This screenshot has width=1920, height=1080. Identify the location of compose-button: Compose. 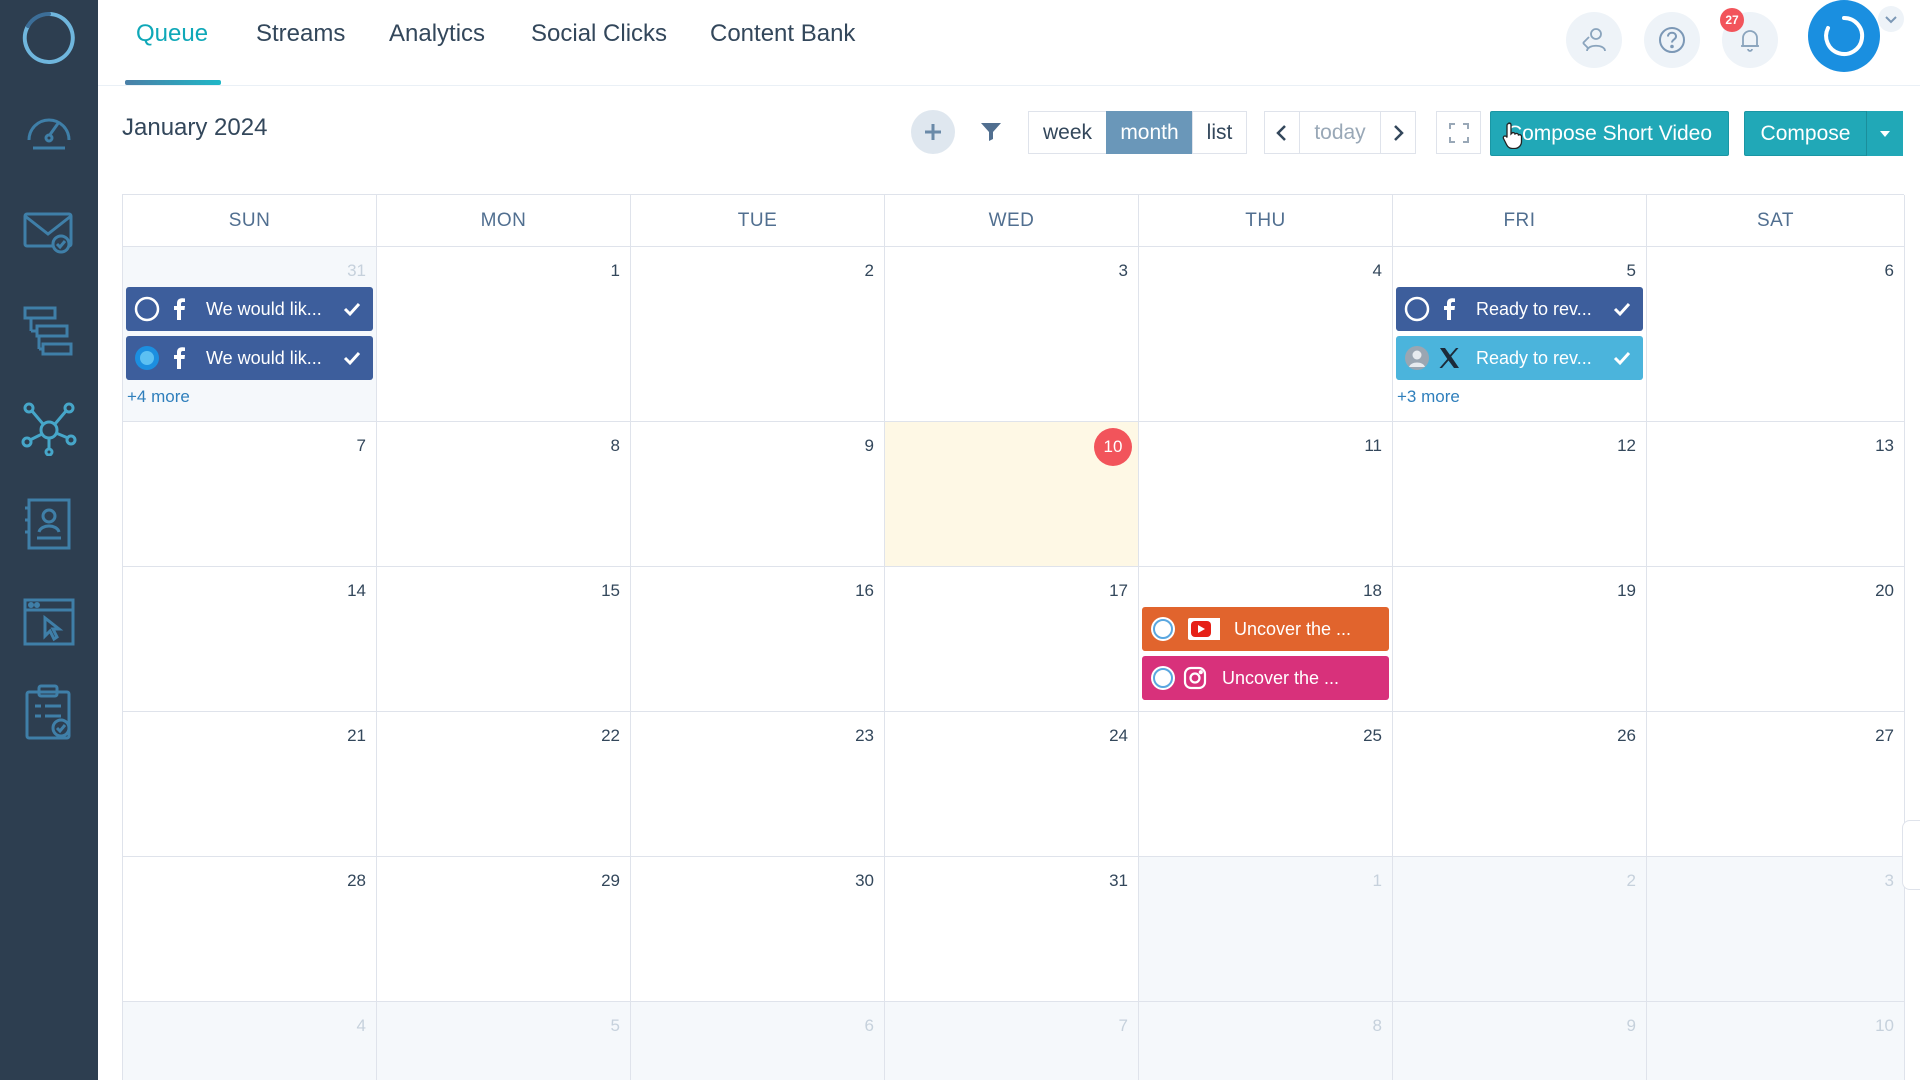
(1805, 133).